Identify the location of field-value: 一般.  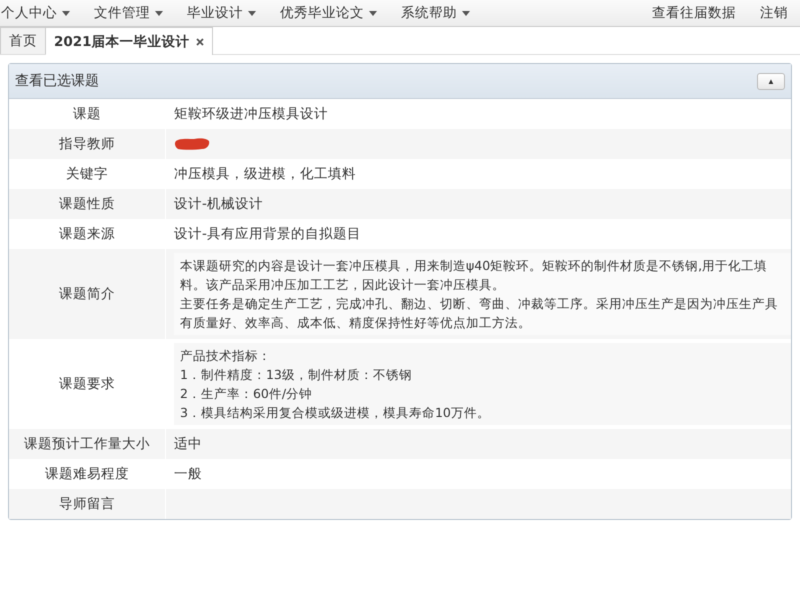
(188, 474).